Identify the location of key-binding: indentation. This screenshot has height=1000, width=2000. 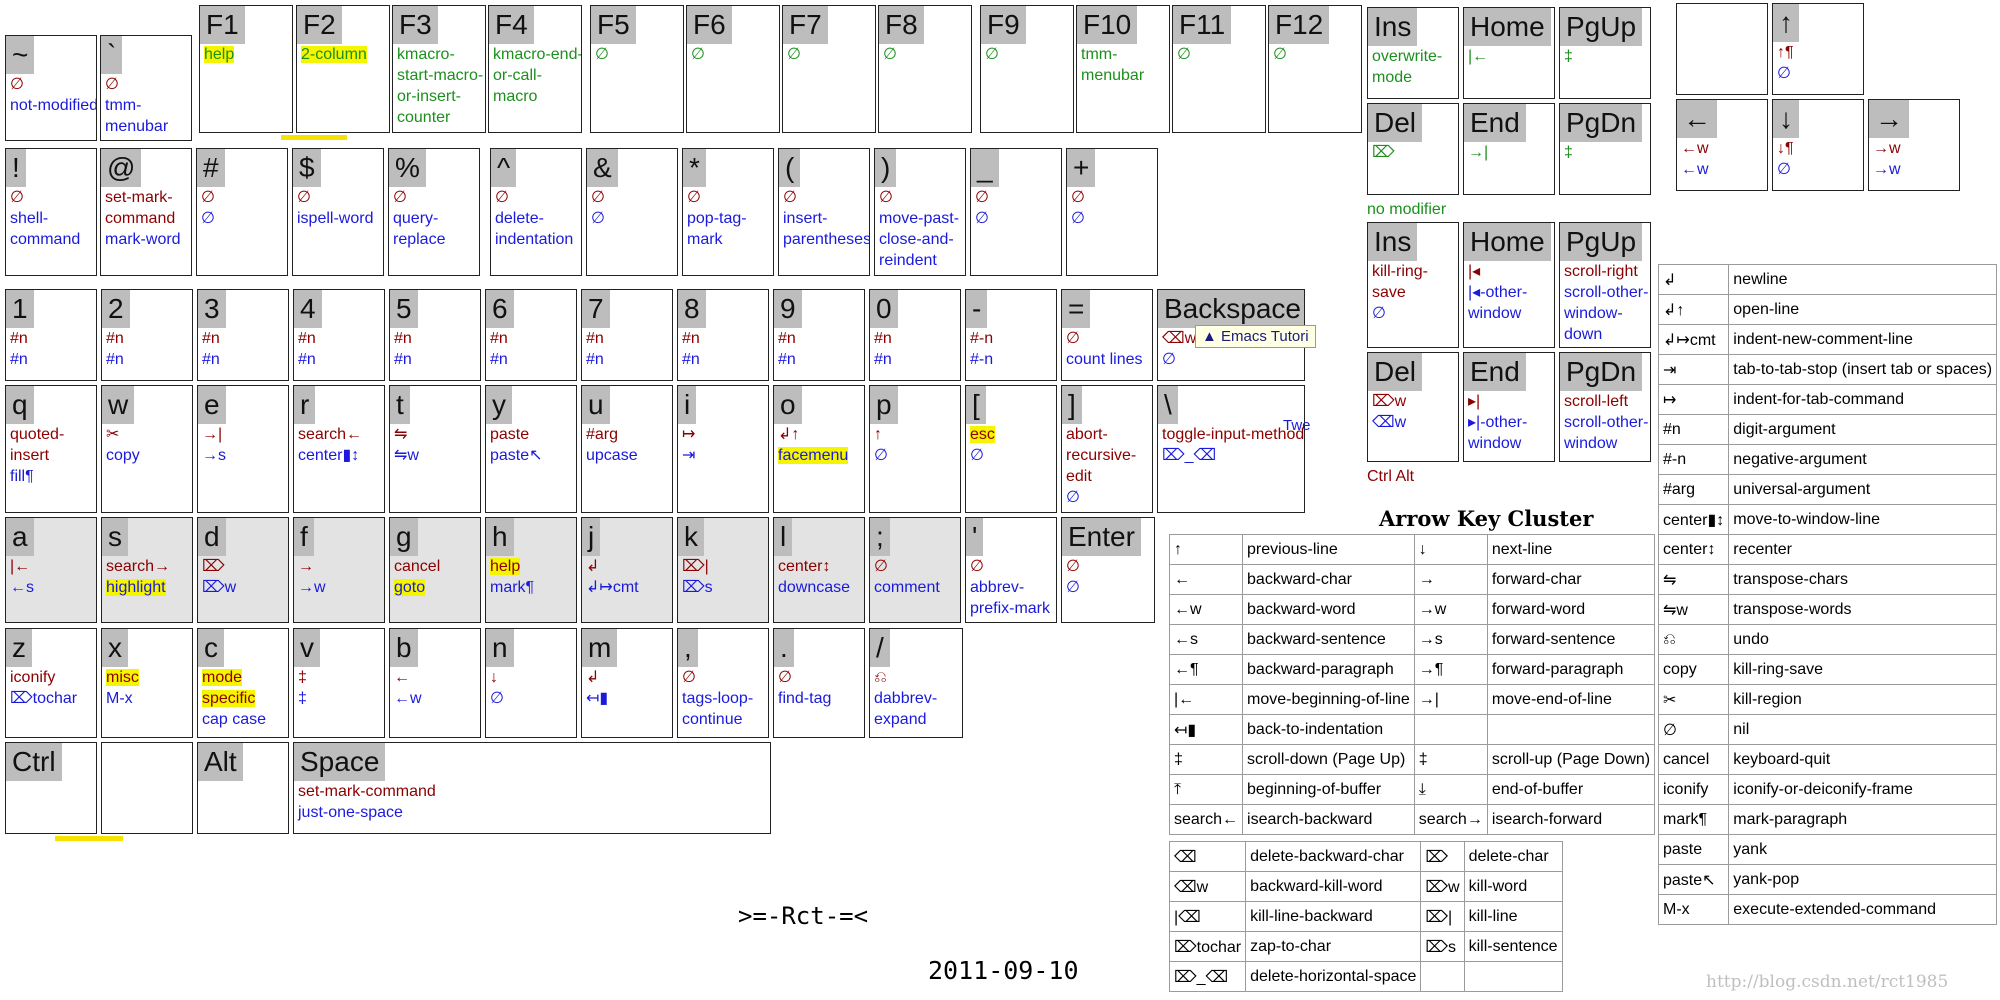
(536, 239).